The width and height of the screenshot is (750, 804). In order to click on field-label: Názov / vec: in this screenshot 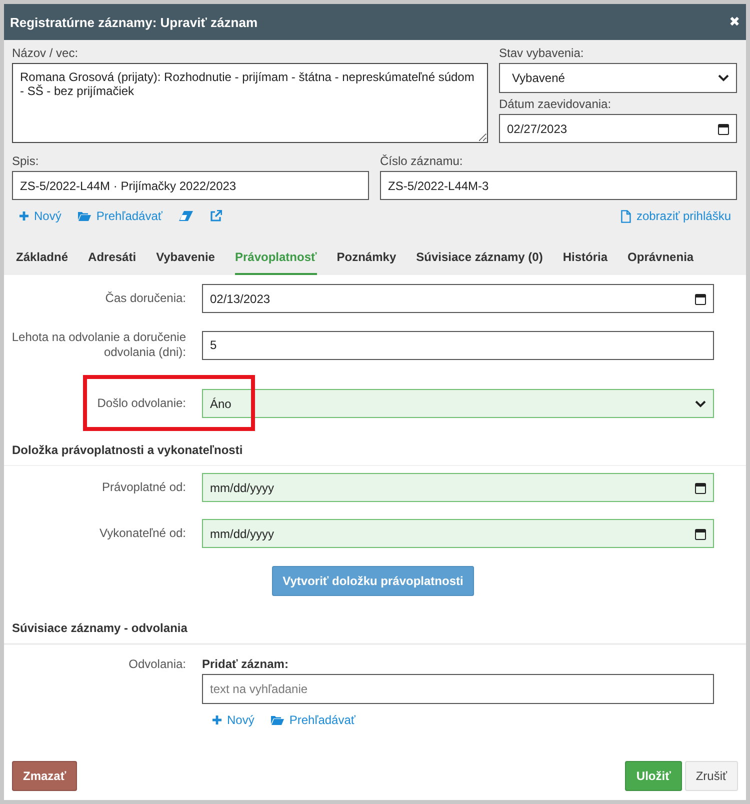, I will do `click(46, 53)`.